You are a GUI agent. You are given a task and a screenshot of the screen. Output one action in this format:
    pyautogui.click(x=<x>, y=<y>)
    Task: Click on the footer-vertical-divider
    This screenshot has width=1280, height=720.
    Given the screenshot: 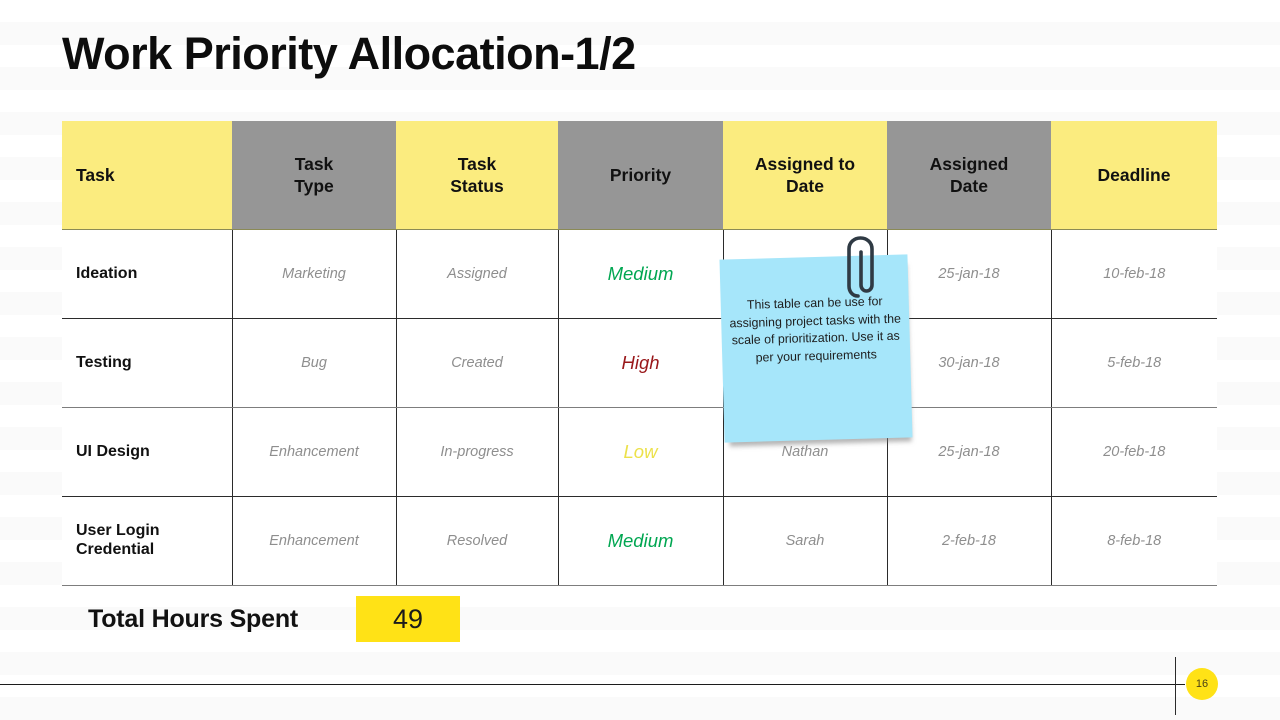 What is the action you would take?
    pyautogui.click(x=1175, y=686)
    